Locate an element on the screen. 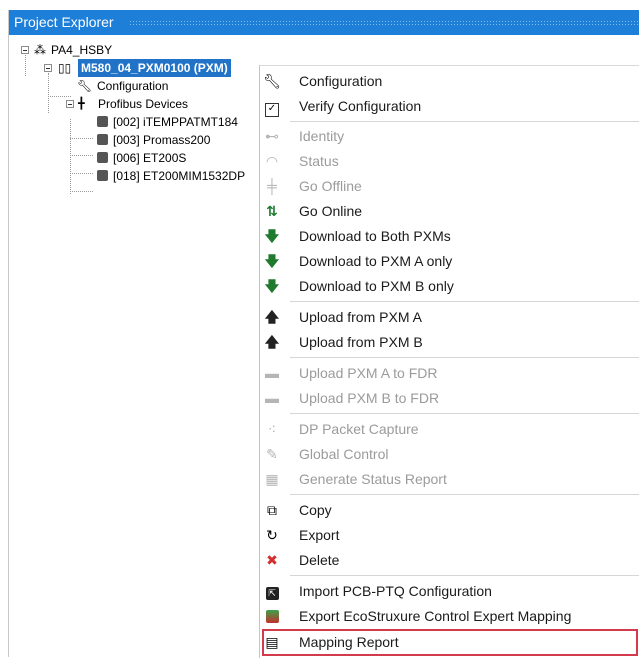 Image resolution: width=639 pixels, height=658 pixels. delete-icon: ✖ is located at coordinates (272, 560).